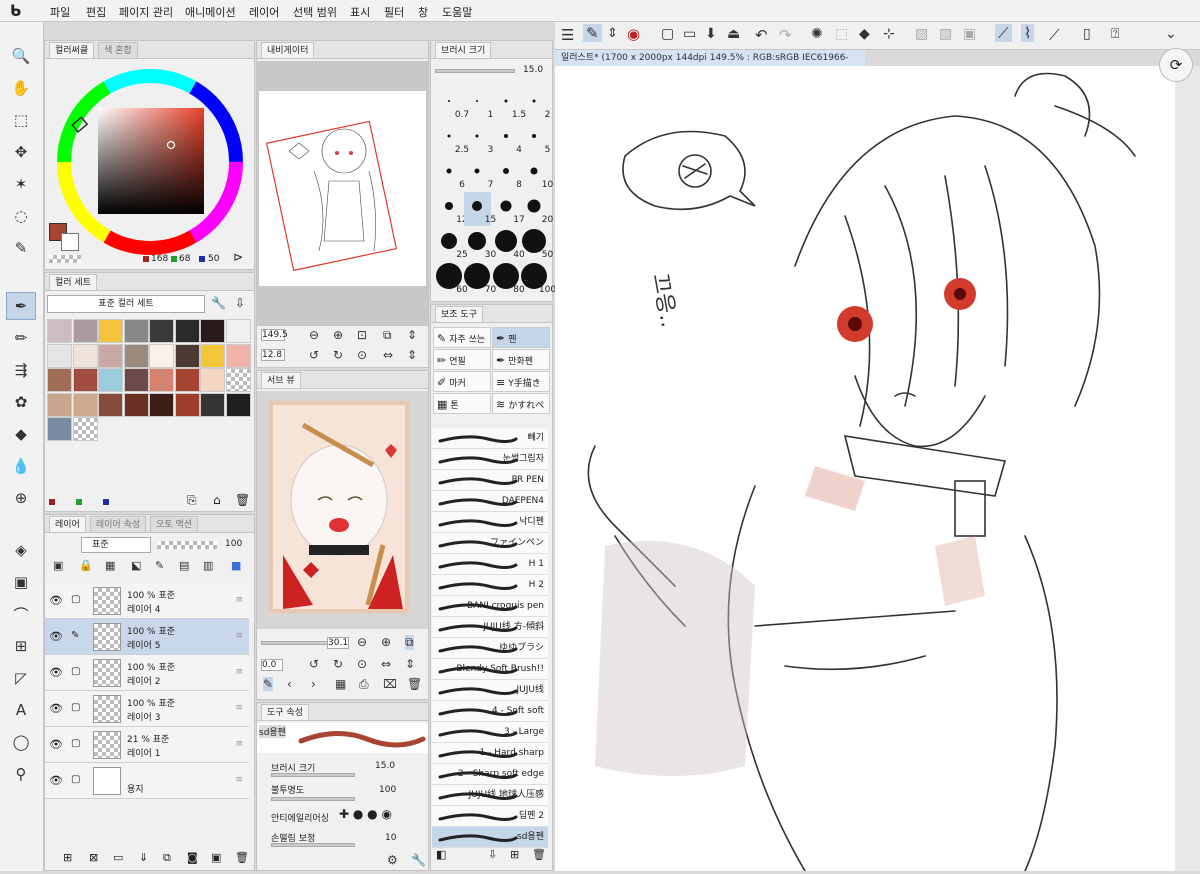  Describe the element at coordinates (490, 501) in the screenshot. I see `brush-item: DAEPEN4` at that location.